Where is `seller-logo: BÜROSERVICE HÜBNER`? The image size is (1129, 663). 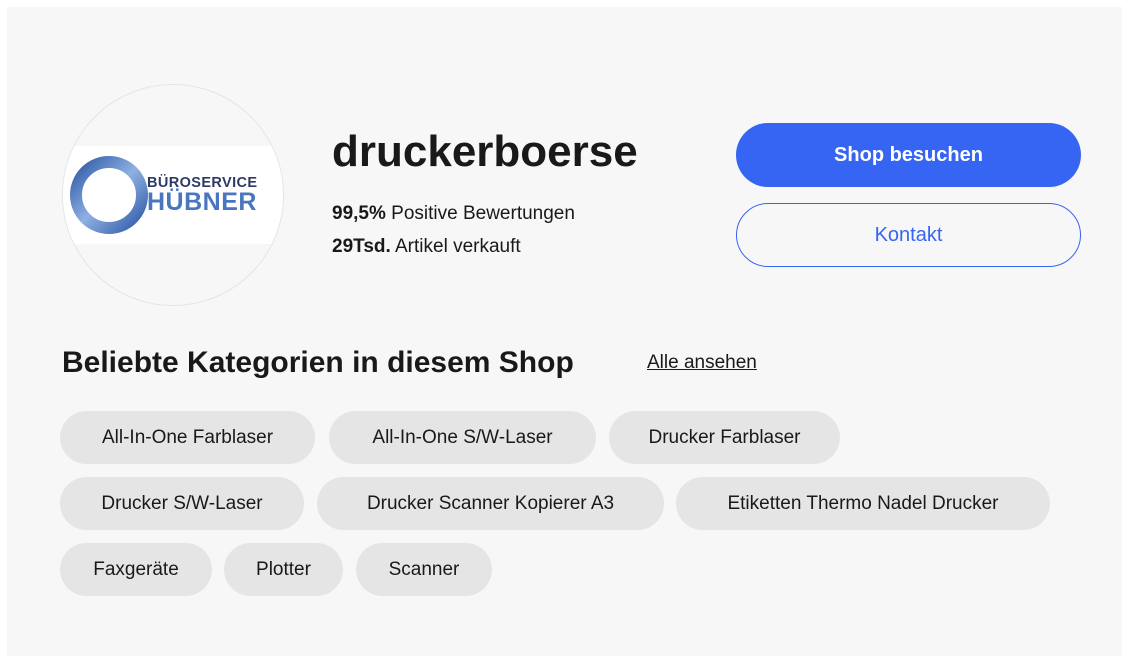
seller-logo: BÜROSERVICE HÜBNER is located at coordinates (173, 195).